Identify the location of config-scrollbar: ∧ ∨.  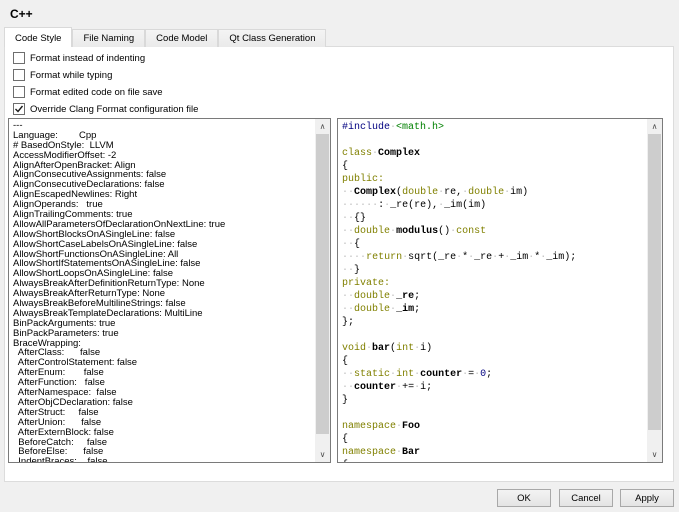
(322, 290).